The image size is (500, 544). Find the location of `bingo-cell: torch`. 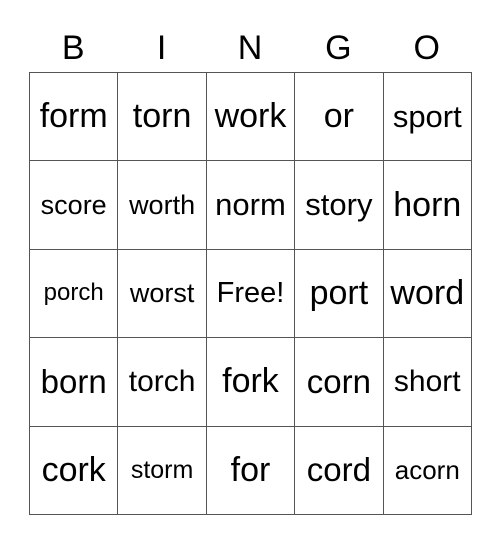

bingo-cell: torch is located at coordinates (162, 382).